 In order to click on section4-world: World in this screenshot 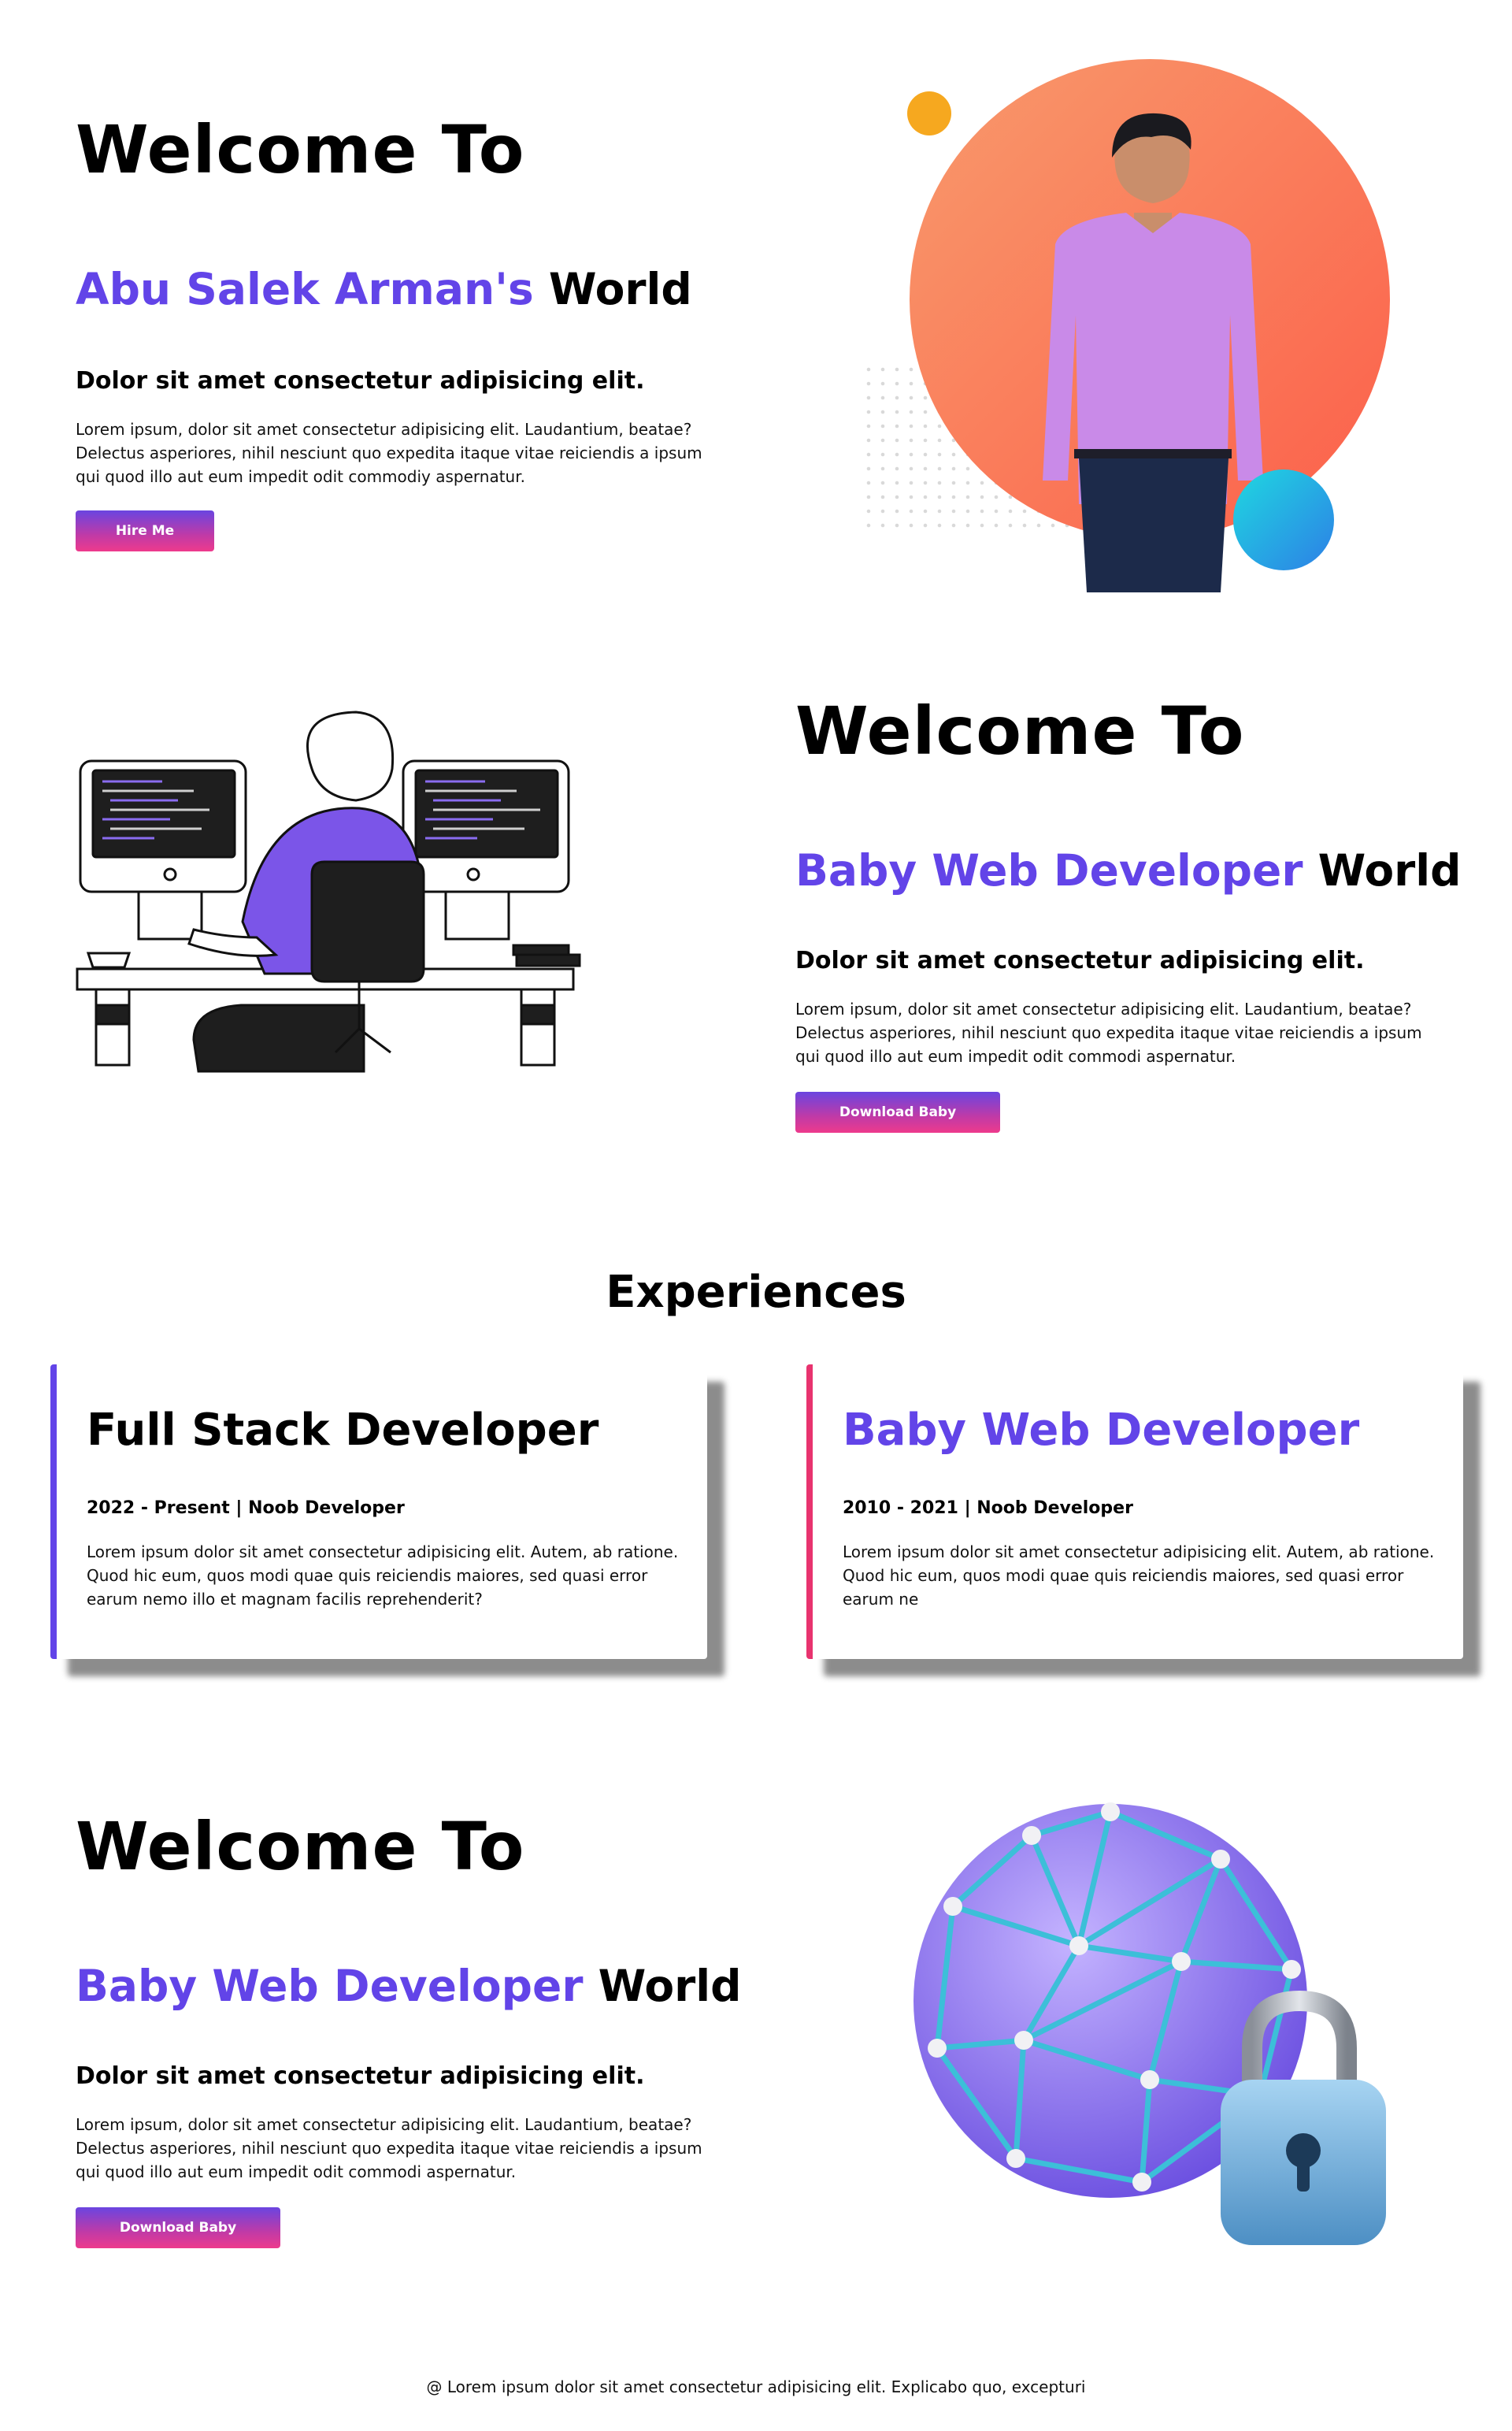, I will do `click(670, 1986)`.